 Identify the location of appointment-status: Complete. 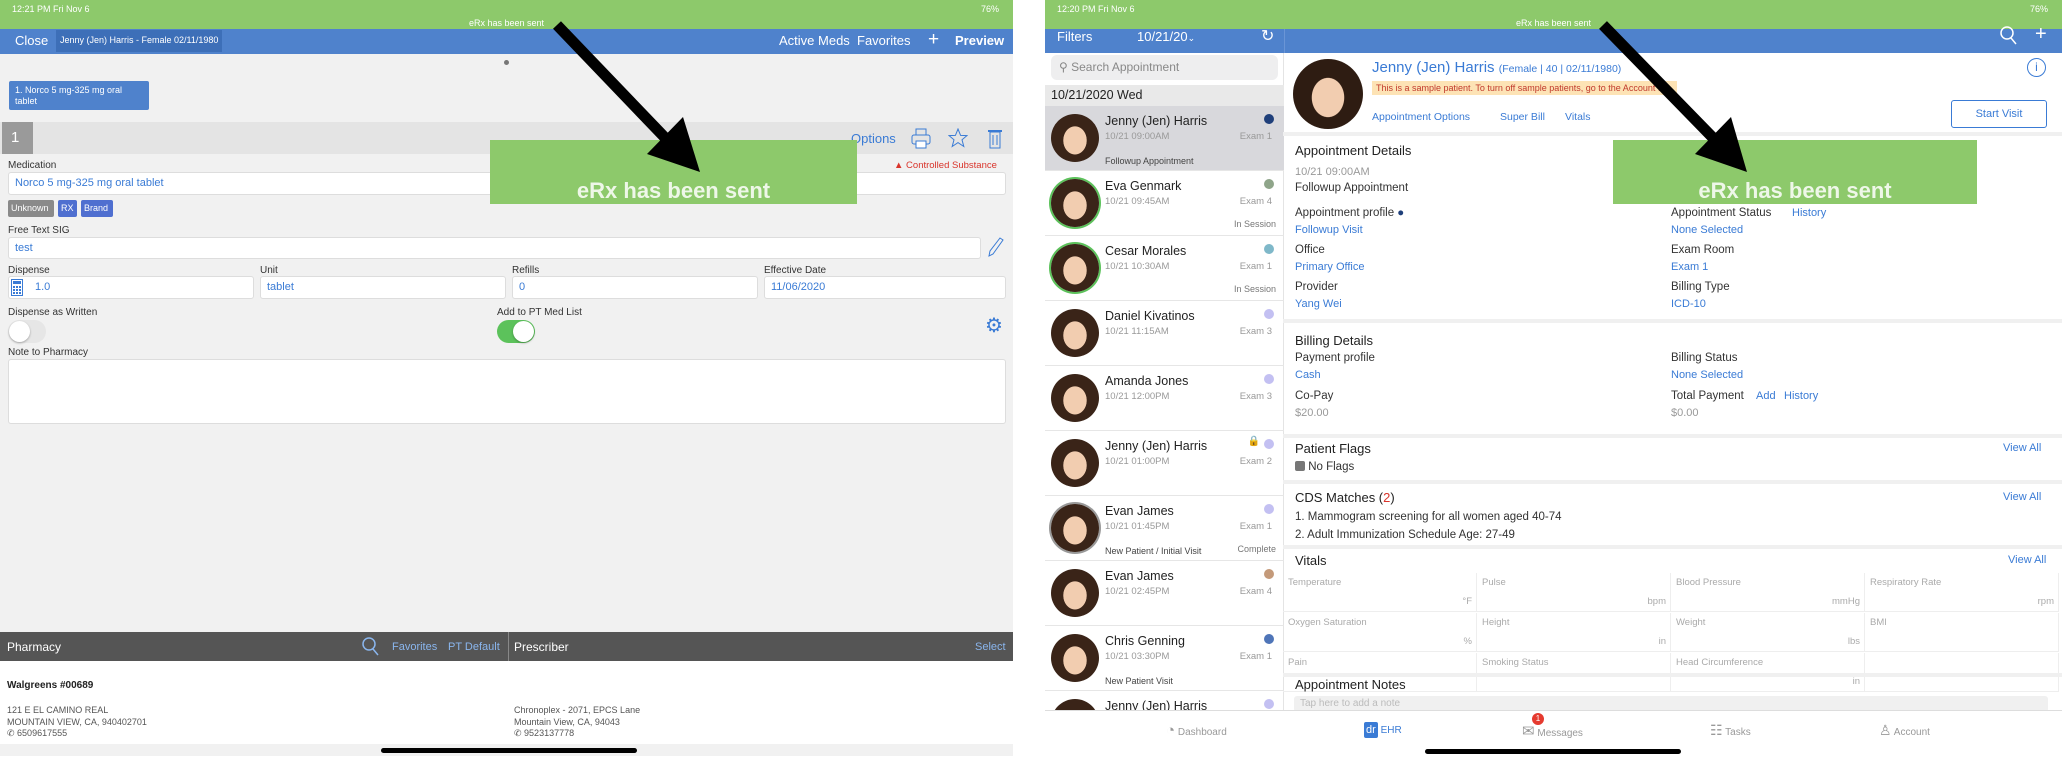
(1256, 549).